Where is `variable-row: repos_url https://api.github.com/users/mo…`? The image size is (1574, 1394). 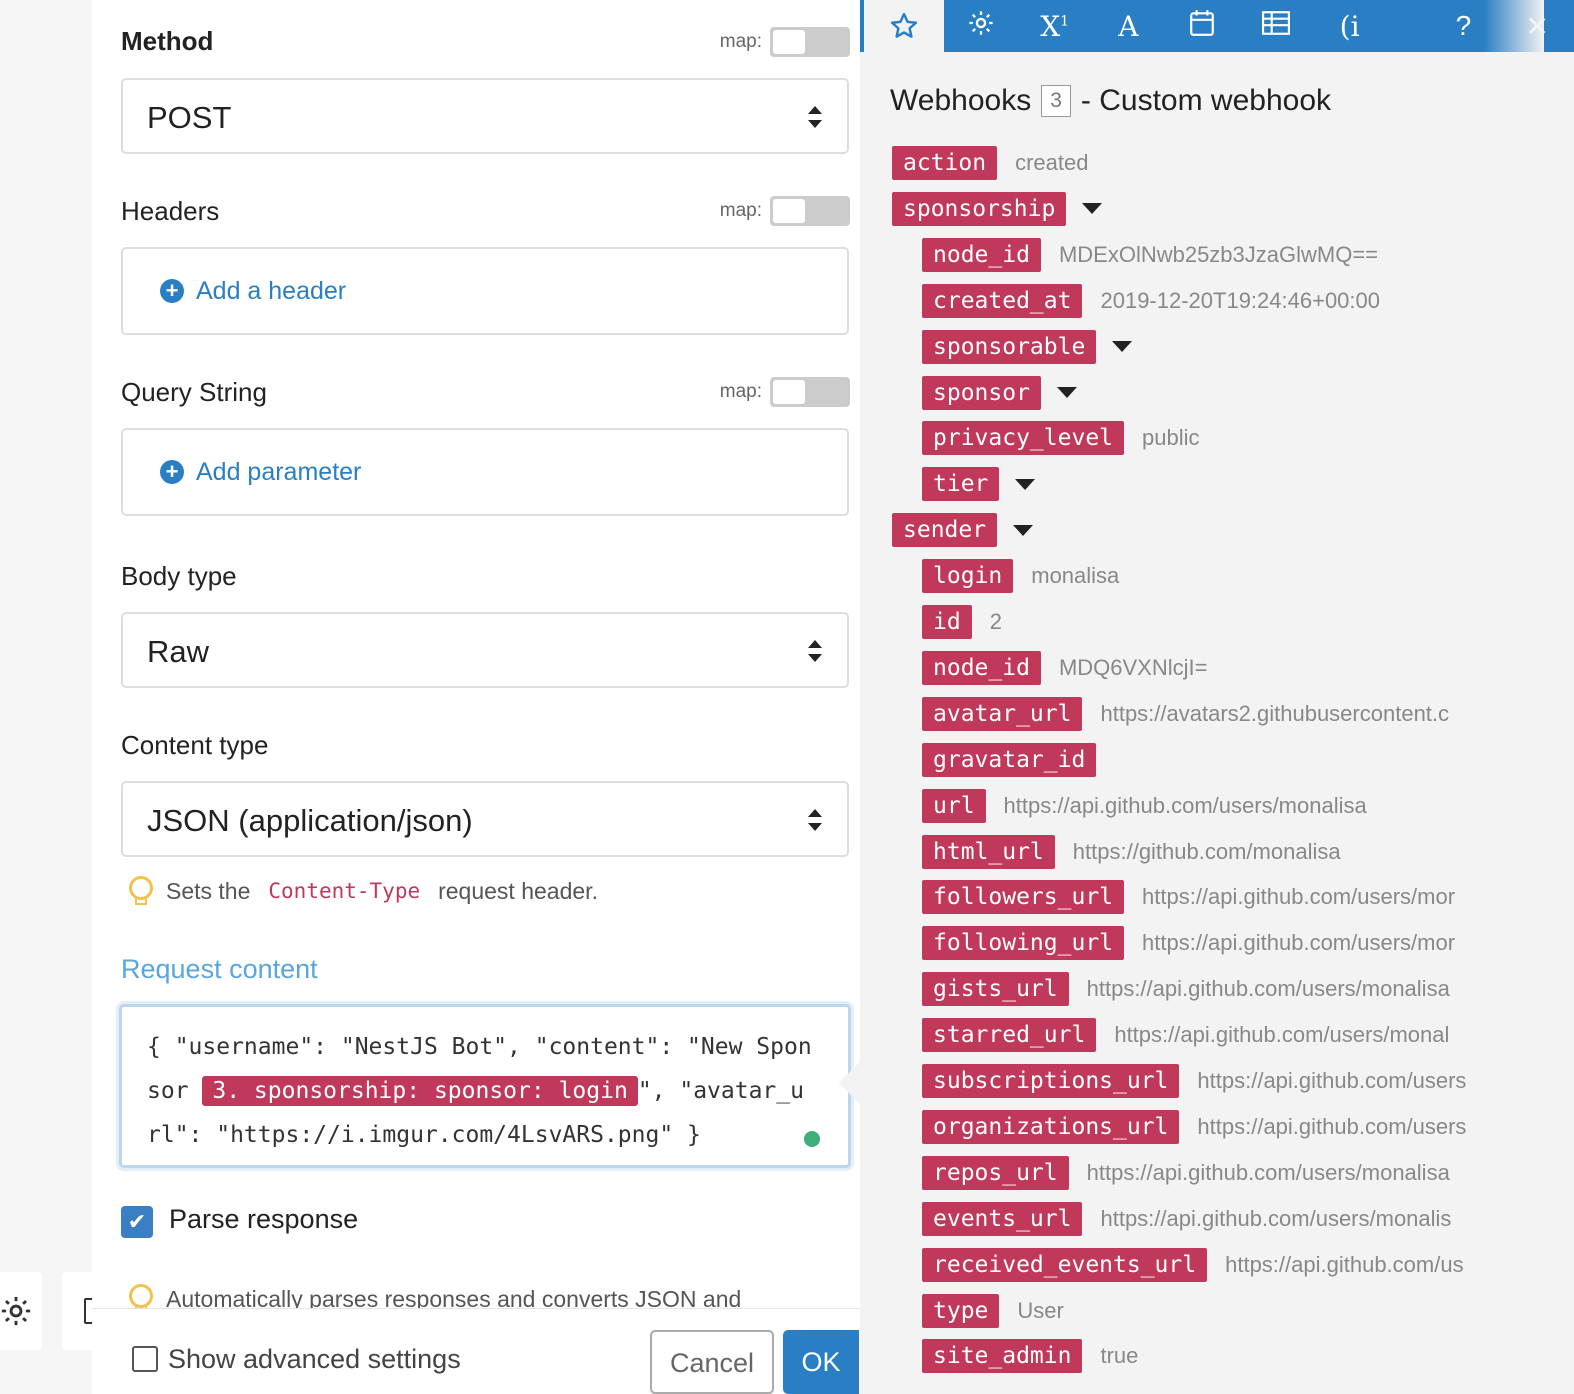
variable-row: repos_url https://api.github.com/users/mo… is located at coordinates (1186, 1172).